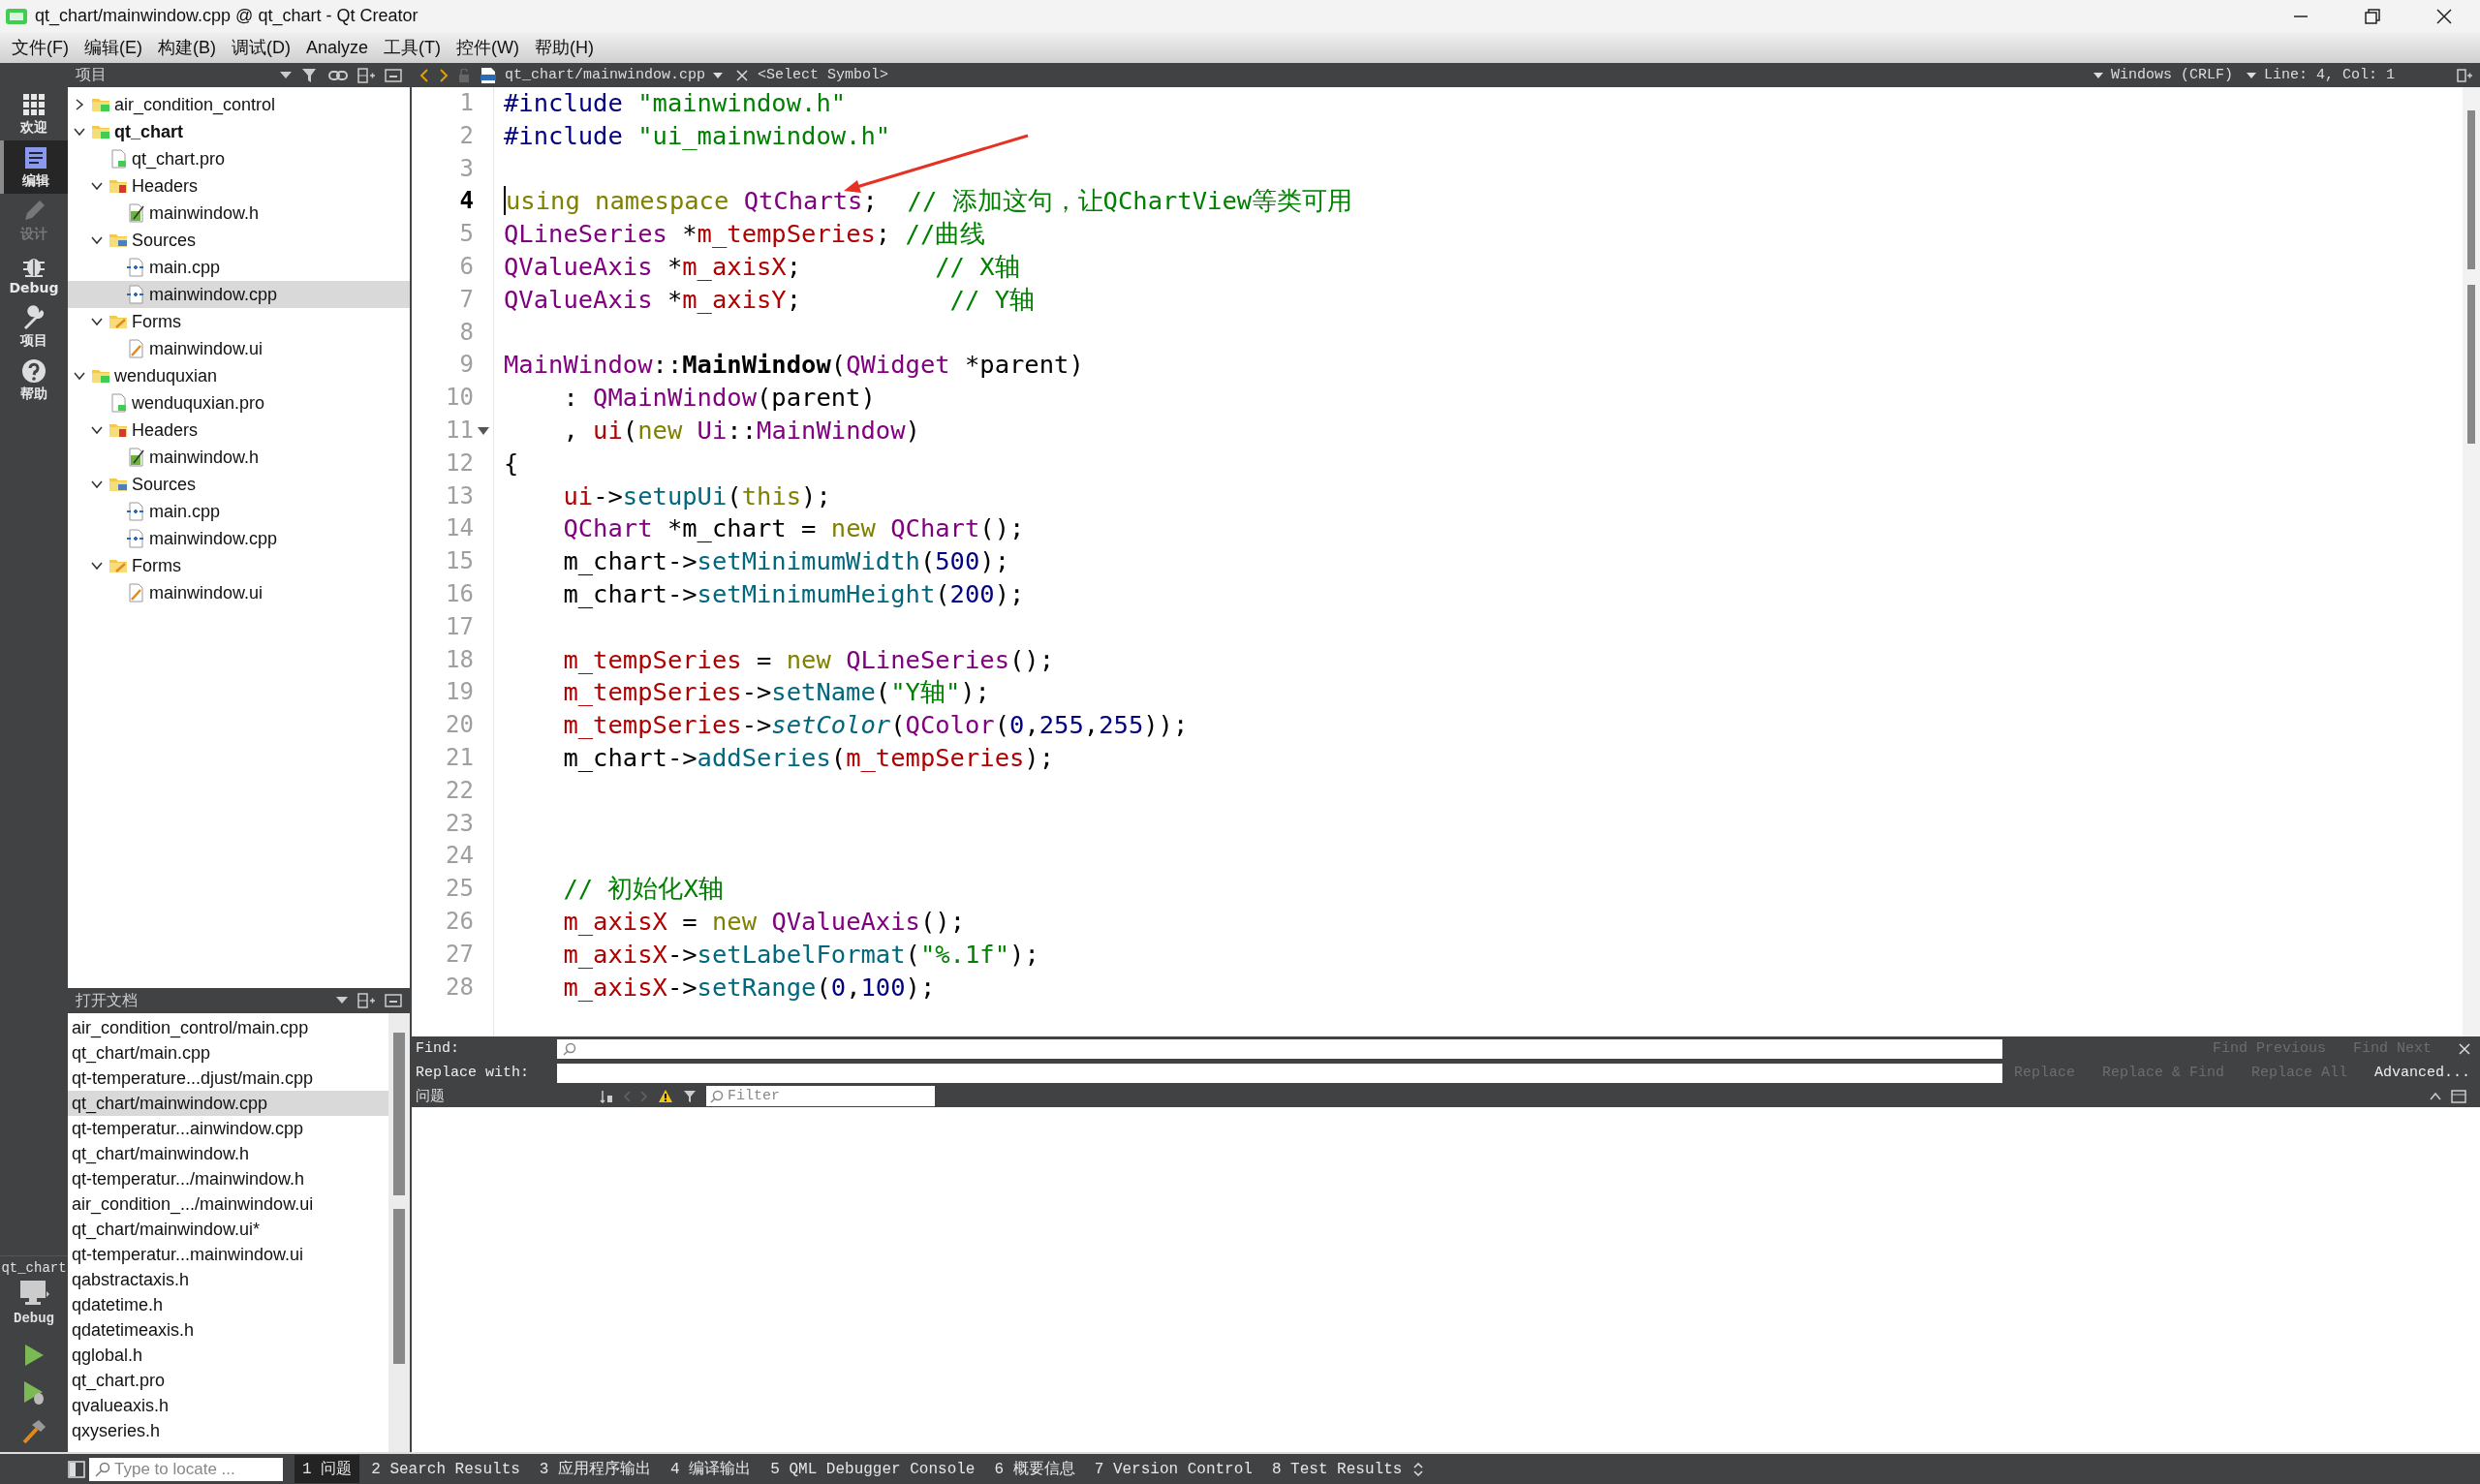 This screenshot has width=2480, height=1484. Describe the element at coordinates (749, 987) in the screenshot. I see `code-line: m_axisX->setRange(0,100);` at that location.